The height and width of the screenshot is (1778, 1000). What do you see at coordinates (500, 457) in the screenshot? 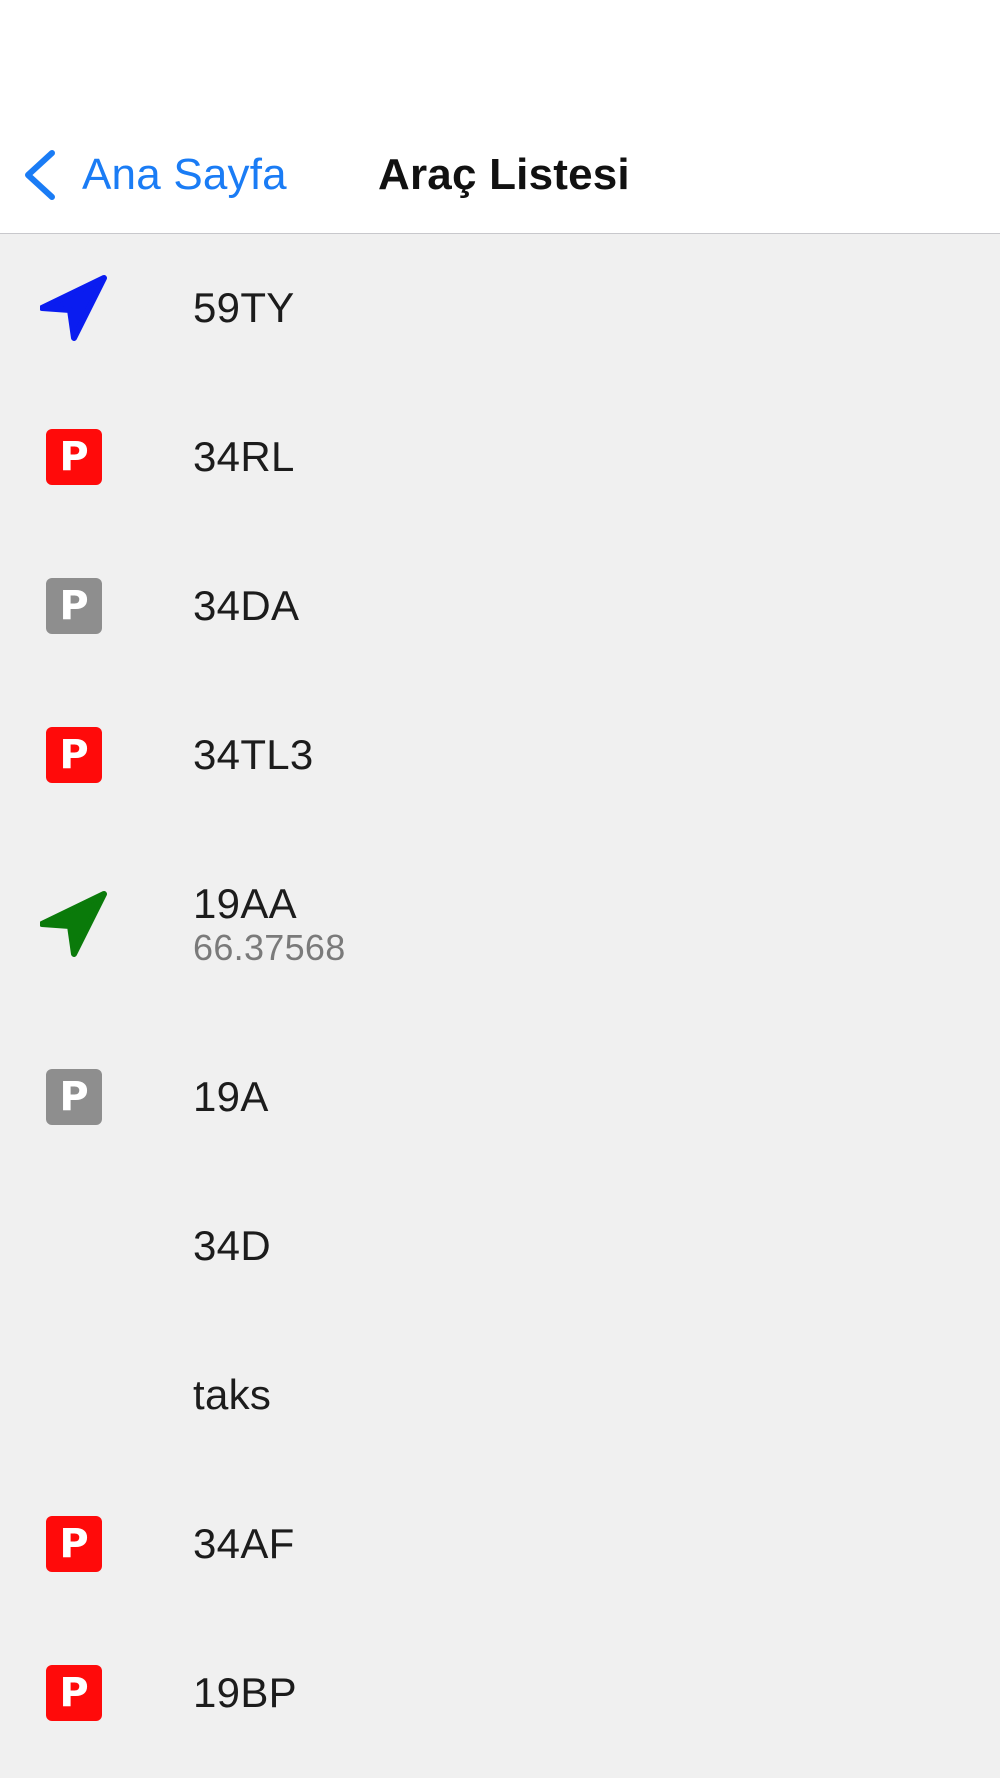
I see `list-item: P 34RL` at bounding box center [500, 457].